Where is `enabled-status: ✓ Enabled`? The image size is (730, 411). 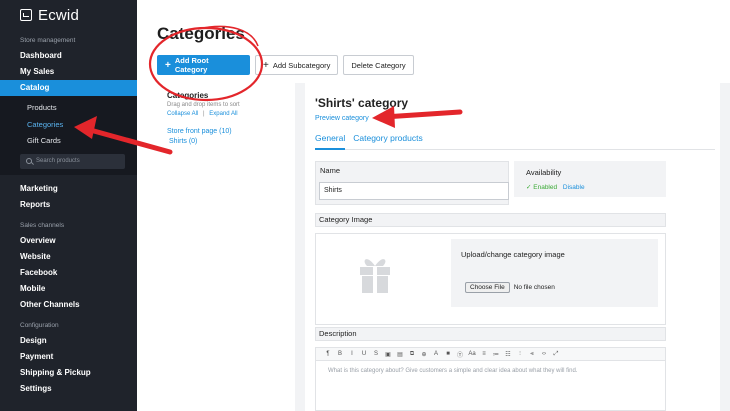
enabled-status: ✓ Enabled is located at coordinates (542, 187).